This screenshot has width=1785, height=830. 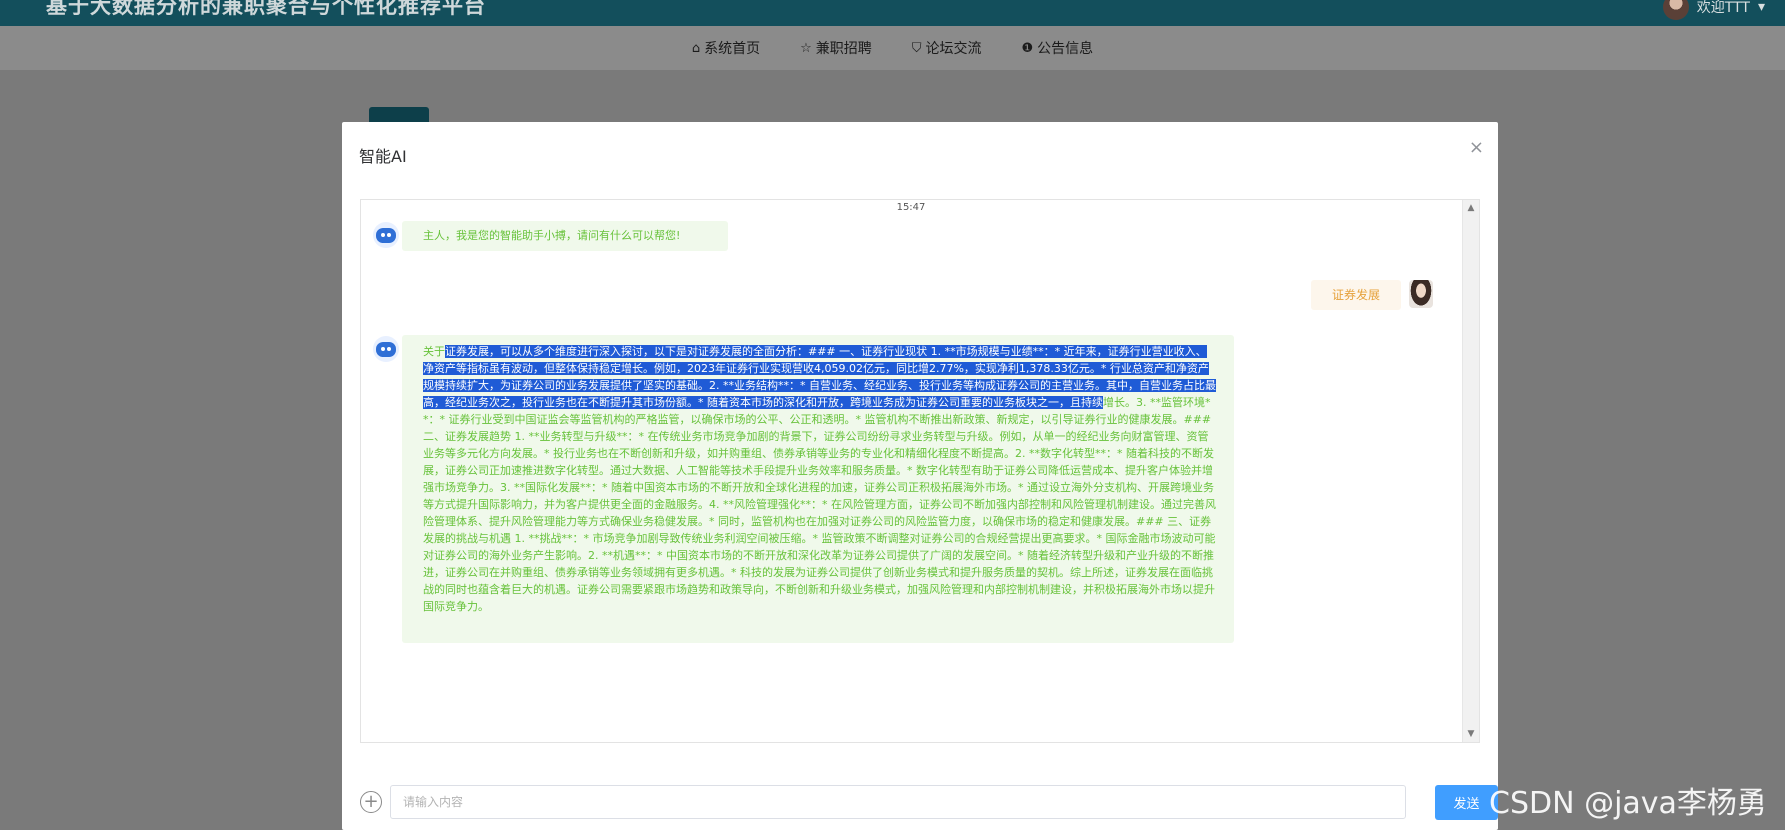 I want to click on composer: + 发送, so click(x=929, y=803).